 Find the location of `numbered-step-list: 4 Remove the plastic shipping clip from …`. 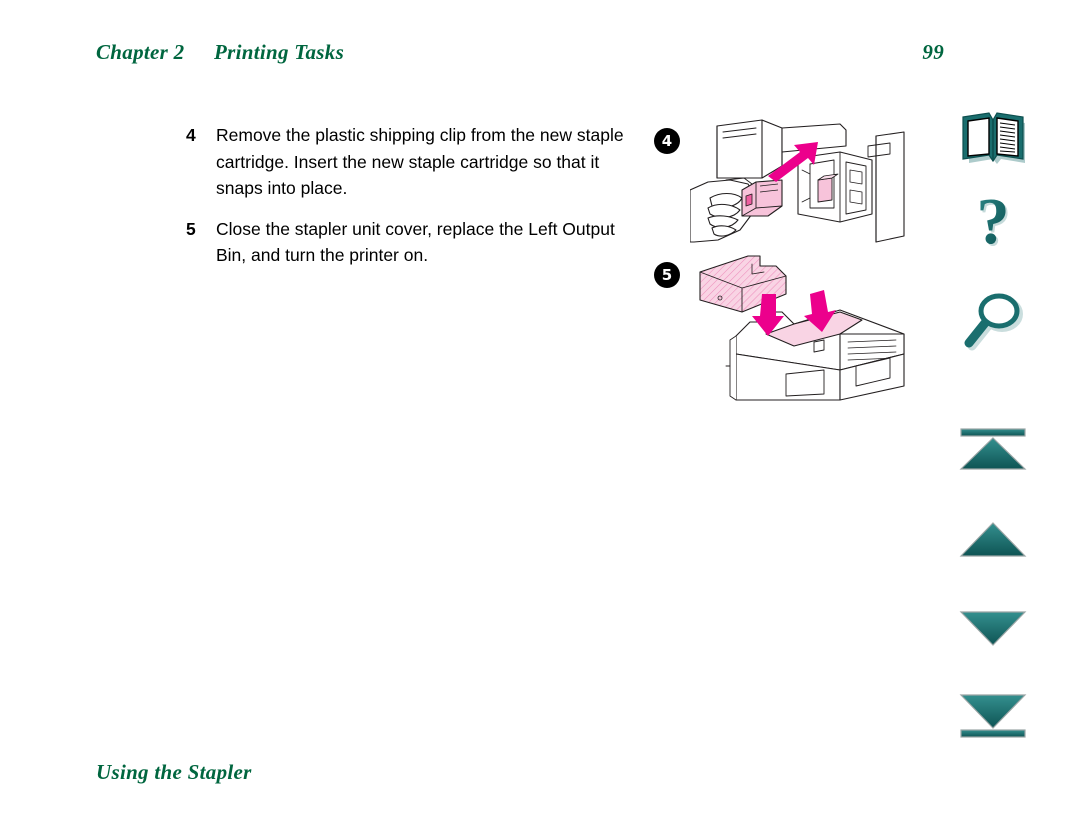

numbered-step-list: 4 Remove the plastic shipping clip from … is located at coordinates (416, 202).